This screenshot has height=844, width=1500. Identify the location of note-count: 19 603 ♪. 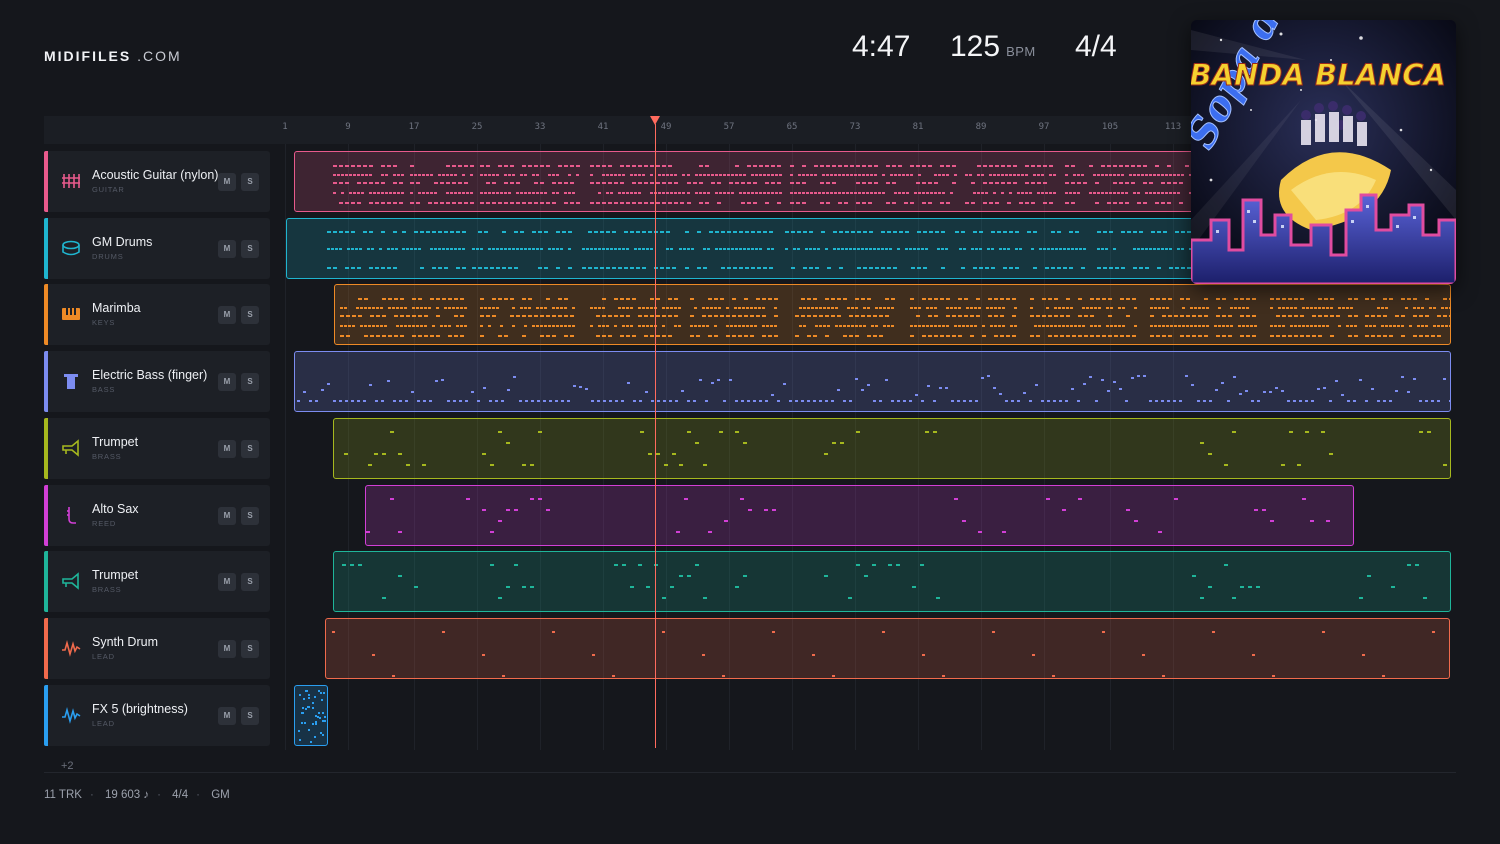
(127, 795).